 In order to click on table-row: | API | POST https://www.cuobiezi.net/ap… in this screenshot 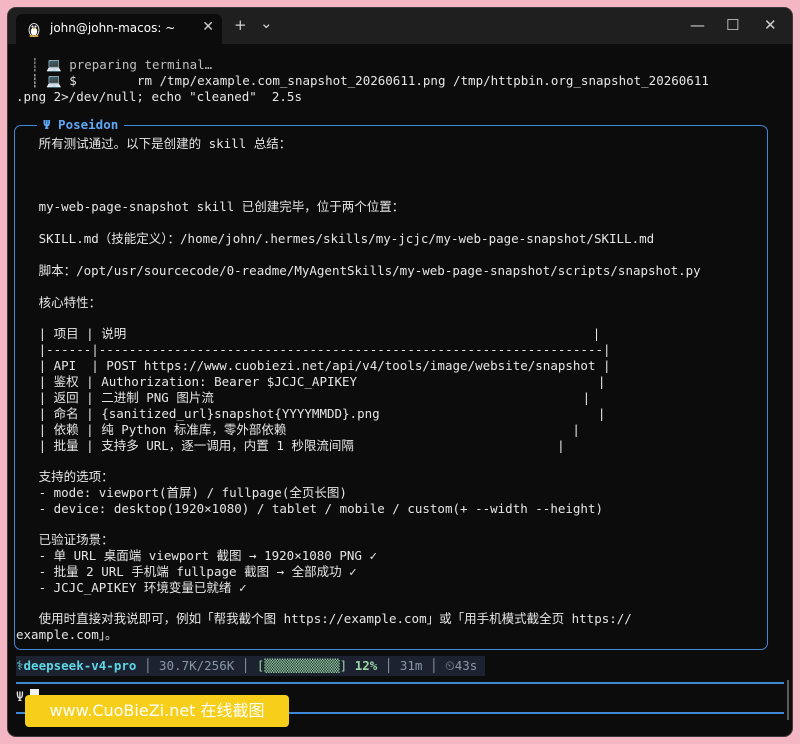, I will do `click(313, 365)`.